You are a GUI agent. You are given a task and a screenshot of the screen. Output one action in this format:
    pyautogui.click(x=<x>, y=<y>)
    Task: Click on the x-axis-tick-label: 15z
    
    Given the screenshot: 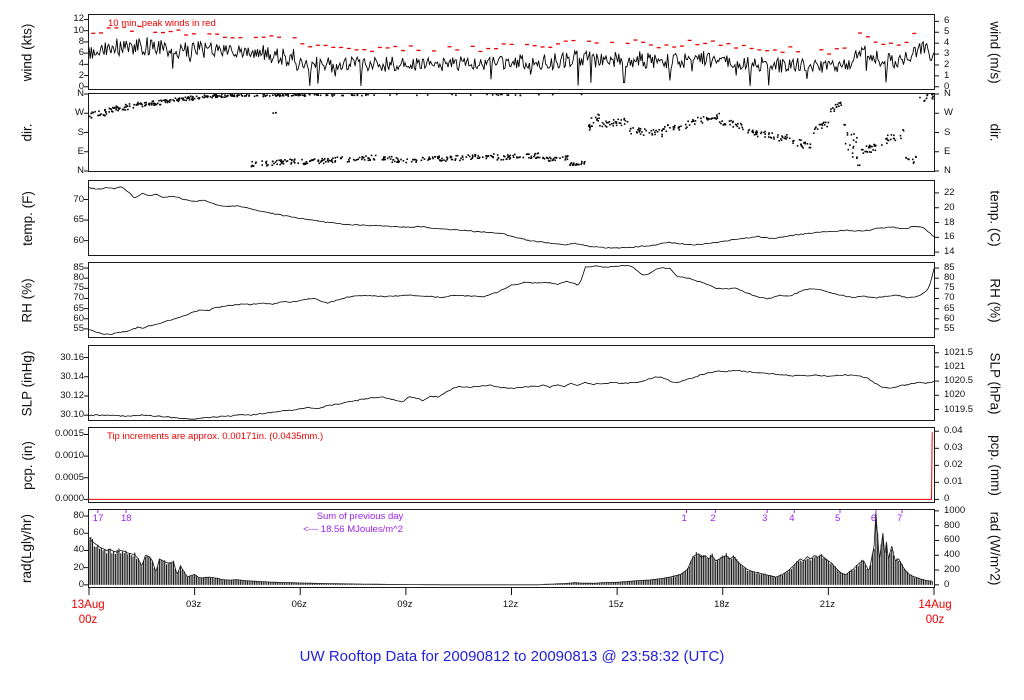 What is the action you would take?
    pyautogui.click(x=616, y=604)
    